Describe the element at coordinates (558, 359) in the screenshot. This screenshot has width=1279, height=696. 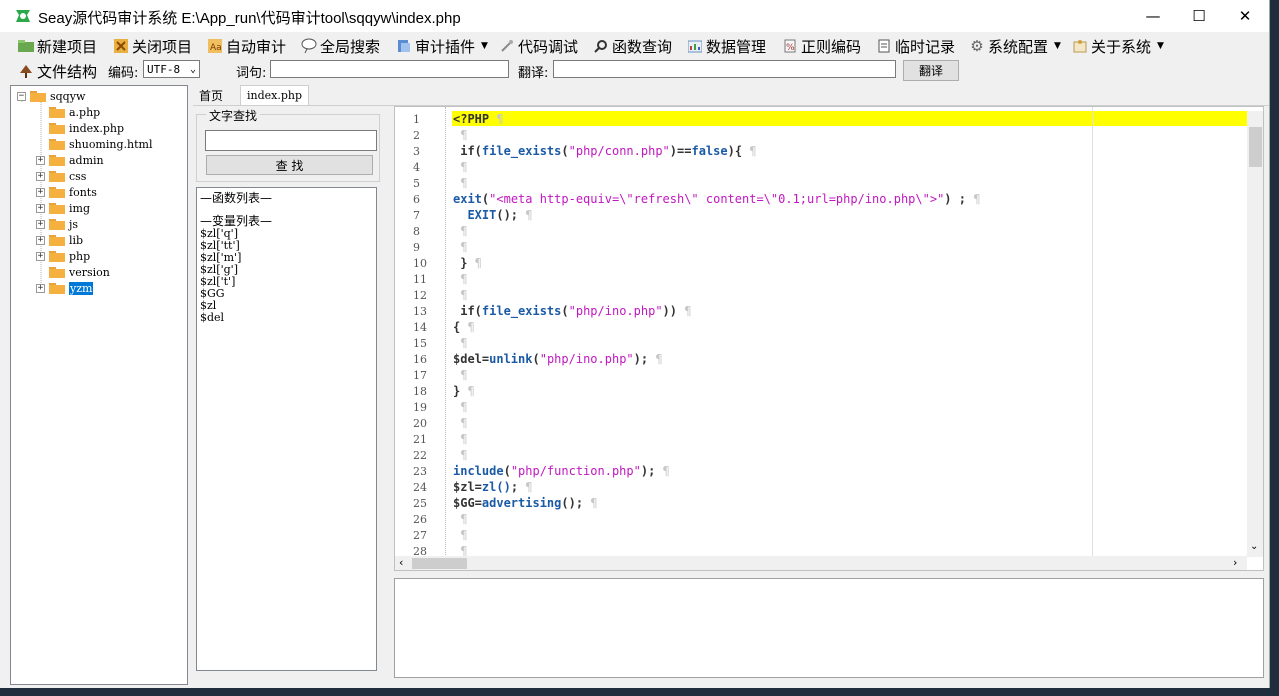
I see `code-line: $del=unlink("php/ino.php"); ¶` at that location.